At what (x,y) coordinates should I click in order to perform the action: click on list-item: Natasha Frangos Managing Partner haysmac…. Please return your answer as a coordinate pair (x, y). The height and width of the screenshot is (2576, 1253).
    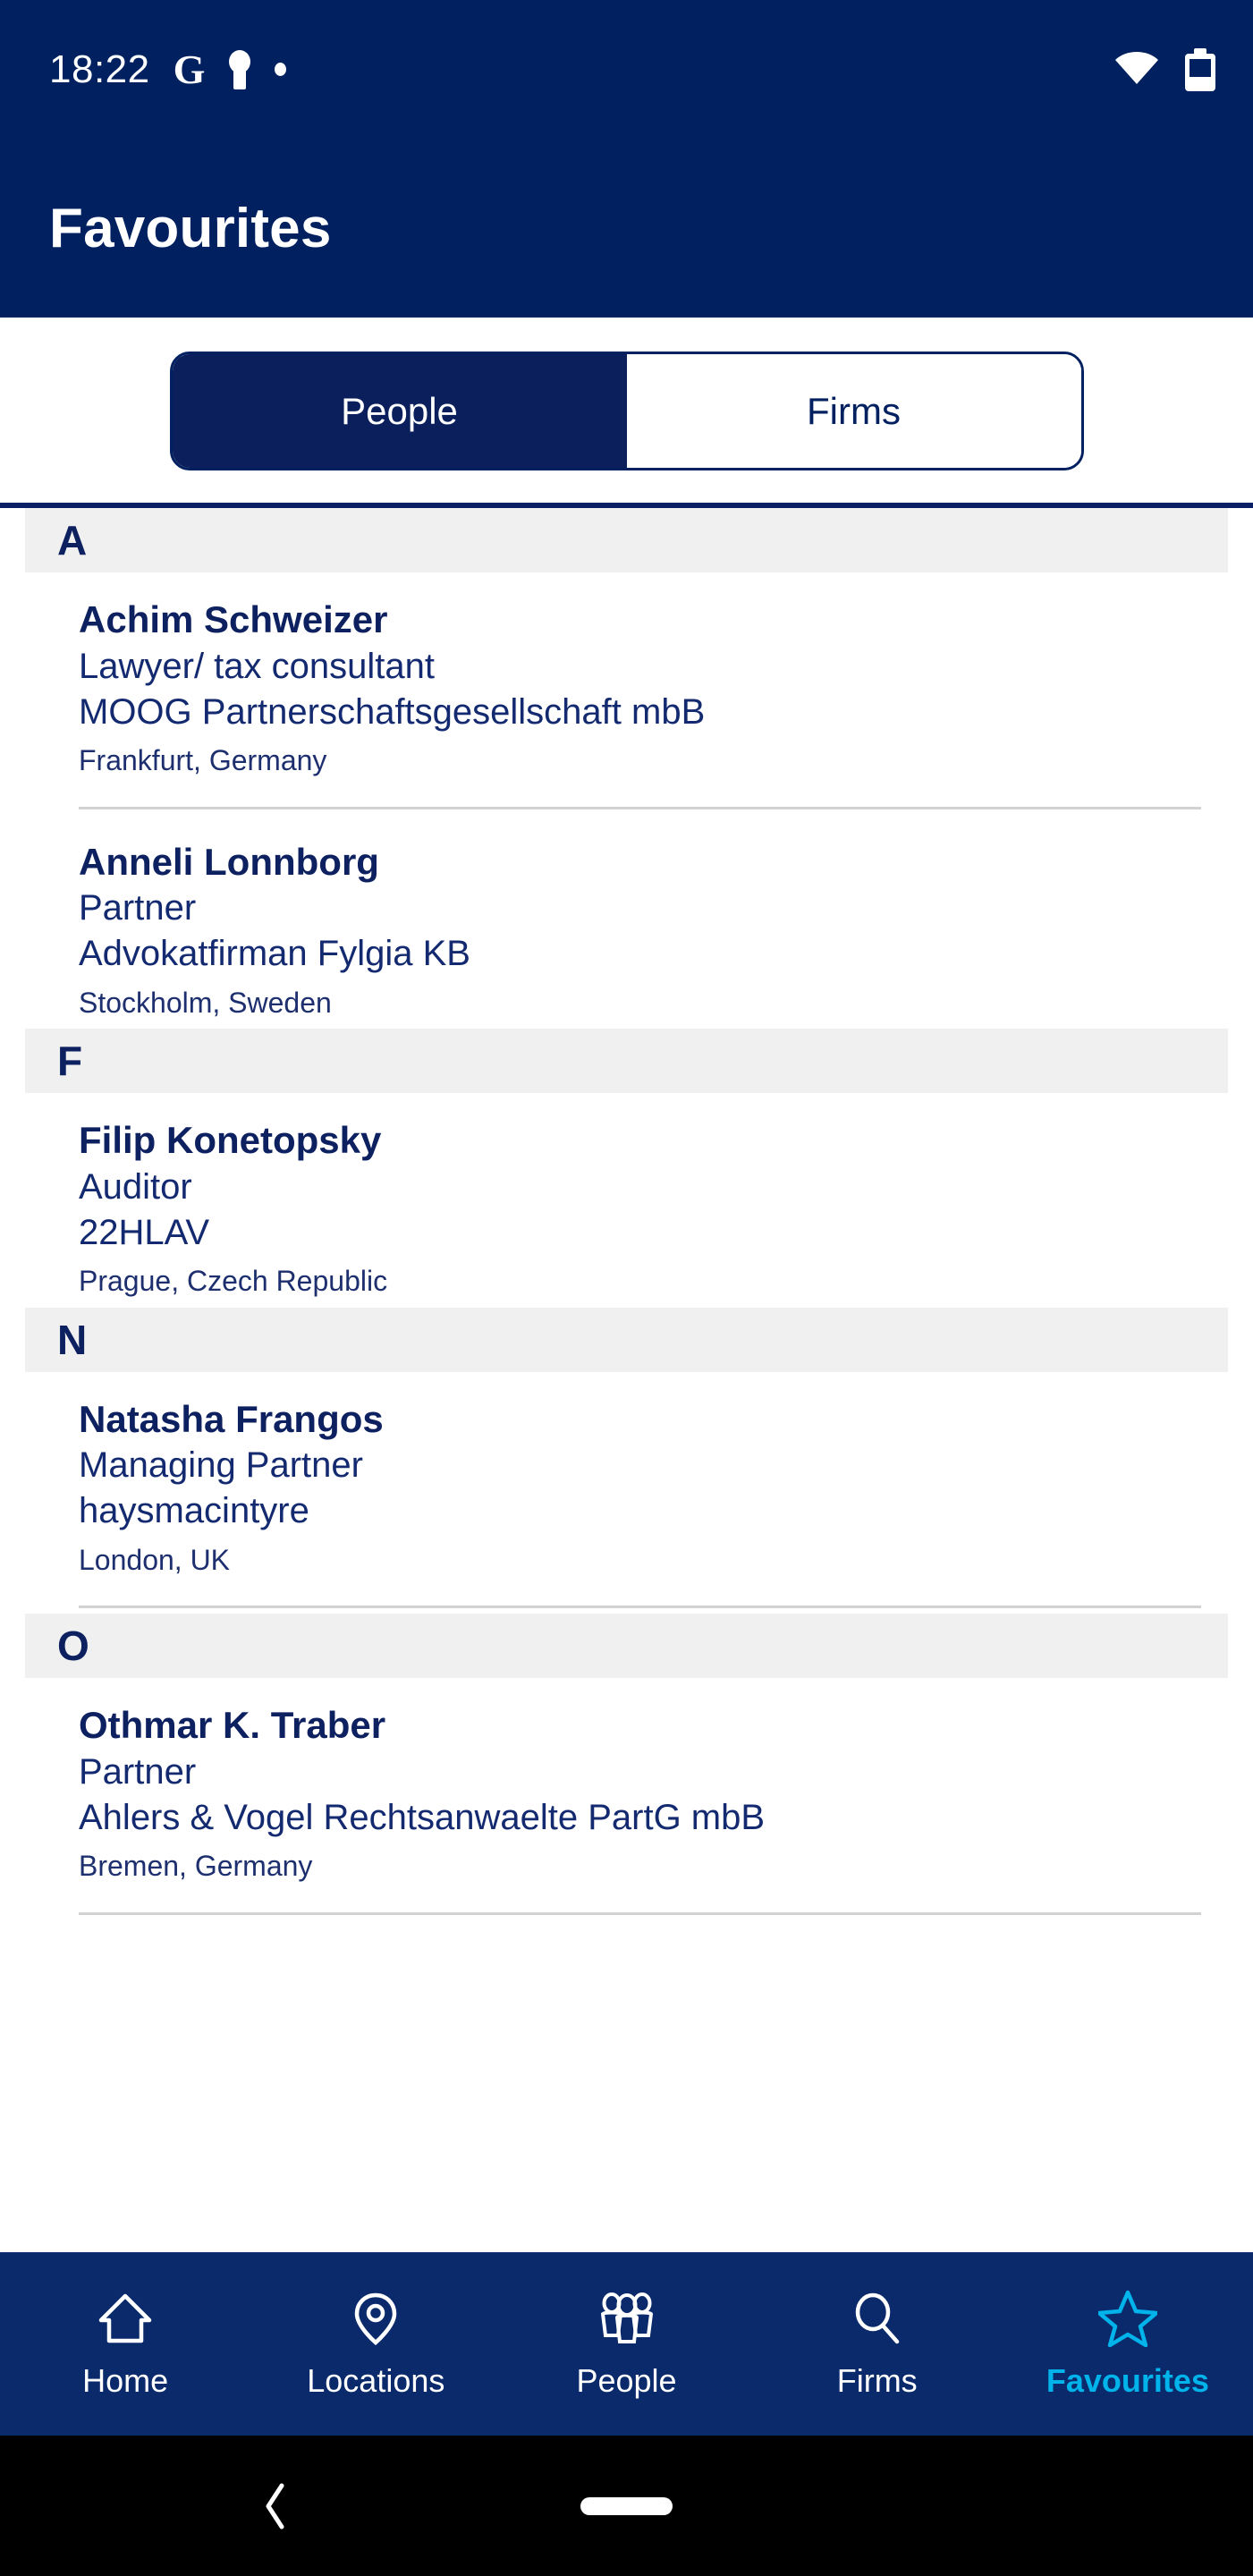
    Looking at the image, I should click on (626, 1493).